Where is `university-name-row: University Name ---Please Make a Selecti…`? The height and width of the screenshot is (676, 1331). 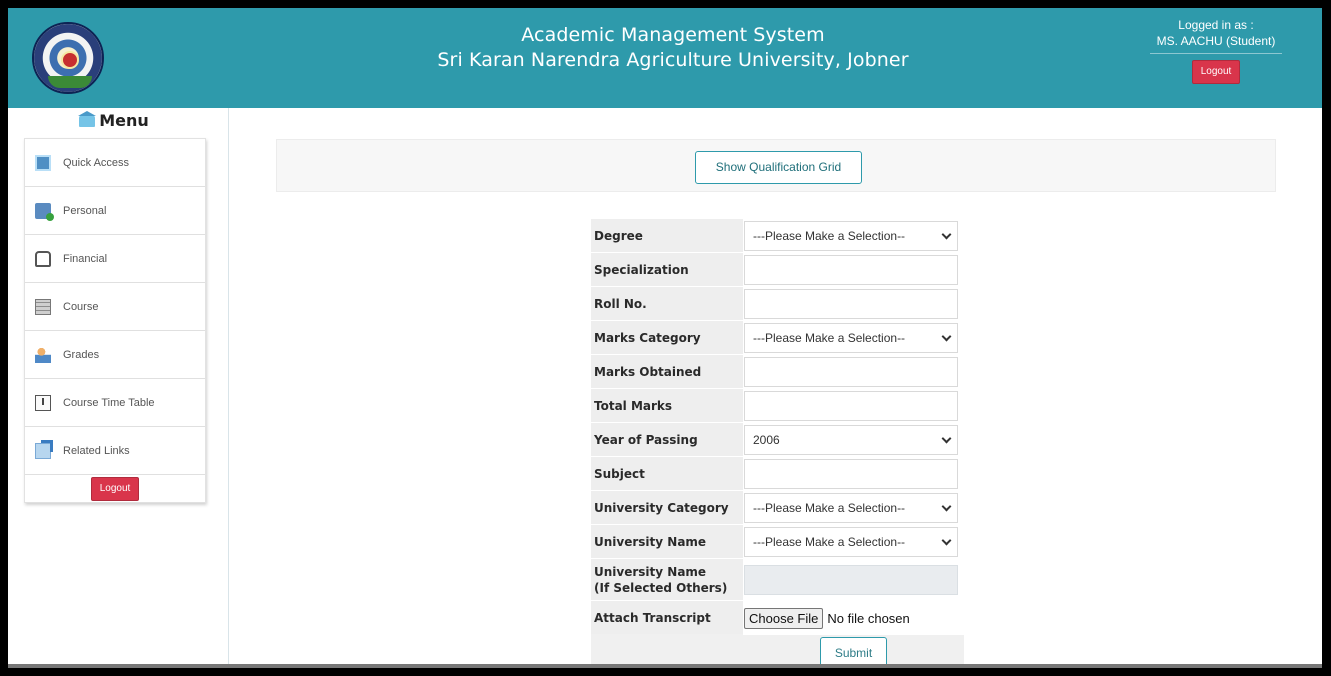
university-name-row: University Name ---Please Make a Selecti… is located at coordinates (777, 542).